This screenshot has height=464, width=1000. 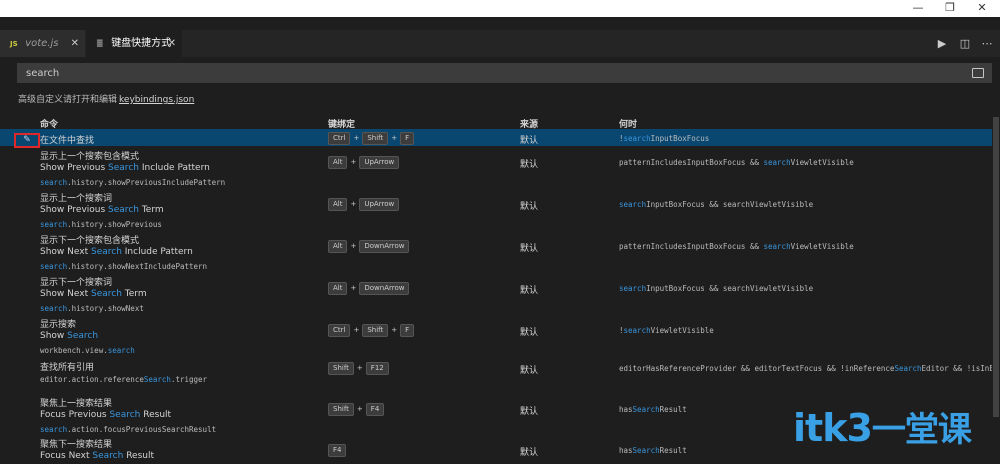 I want to click on watermark-latin: itk3, so click(x=833, y=428).